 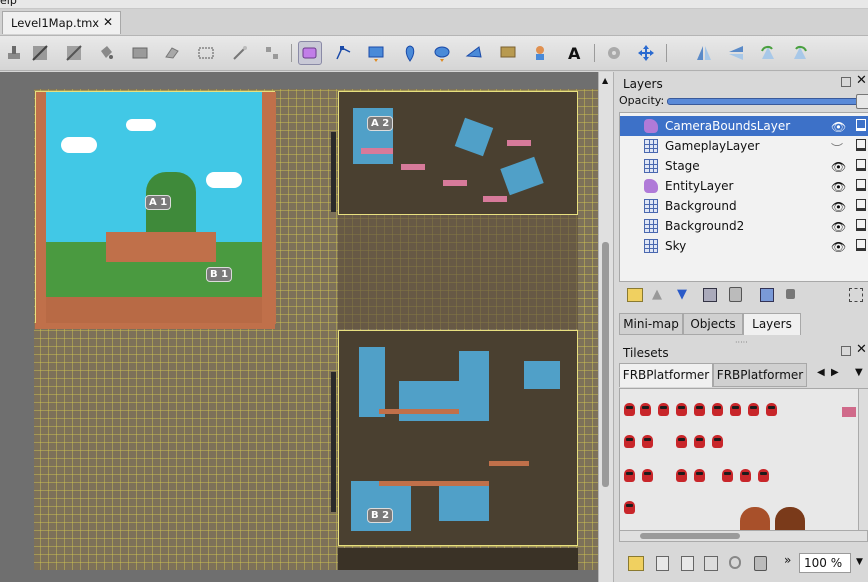 I want to click on tileset-properties-icon, so click(x=711, y=563).